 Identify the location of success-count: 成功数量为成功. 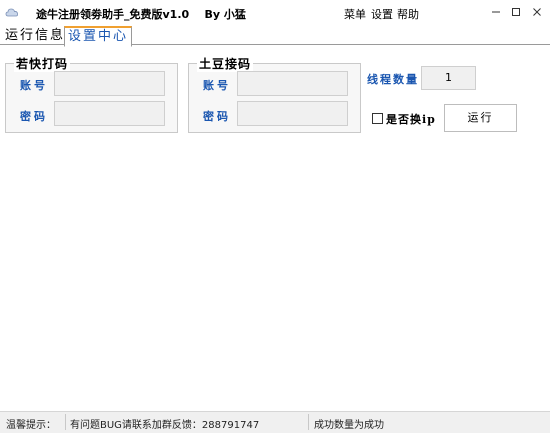
(349, 425).